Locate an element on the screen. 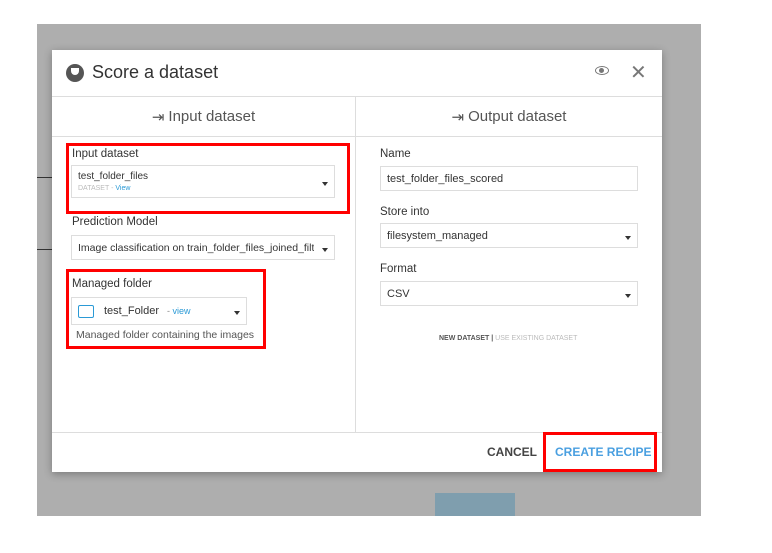 This screenshot has height=553, width=772. eye-icon is located at coordinates (602, 70).